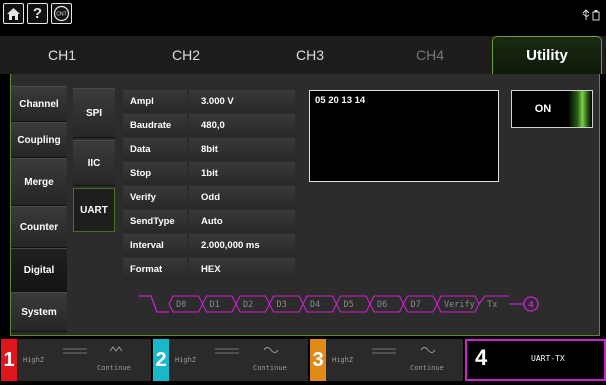 The width and height of the screenshot is (606, 385). Describe the element at coordinates (114, 368) in the screenshot. I see `channel-1-mode: Continue` at that location.